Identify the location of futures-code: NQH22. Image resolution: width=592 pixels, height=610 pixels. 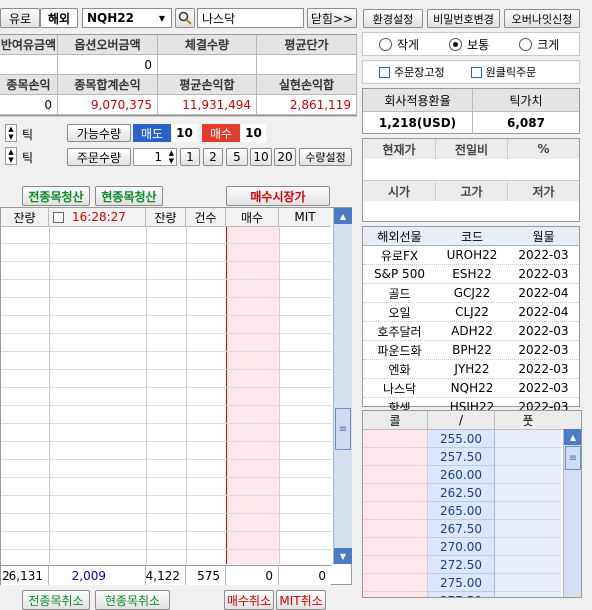
(472, 388).